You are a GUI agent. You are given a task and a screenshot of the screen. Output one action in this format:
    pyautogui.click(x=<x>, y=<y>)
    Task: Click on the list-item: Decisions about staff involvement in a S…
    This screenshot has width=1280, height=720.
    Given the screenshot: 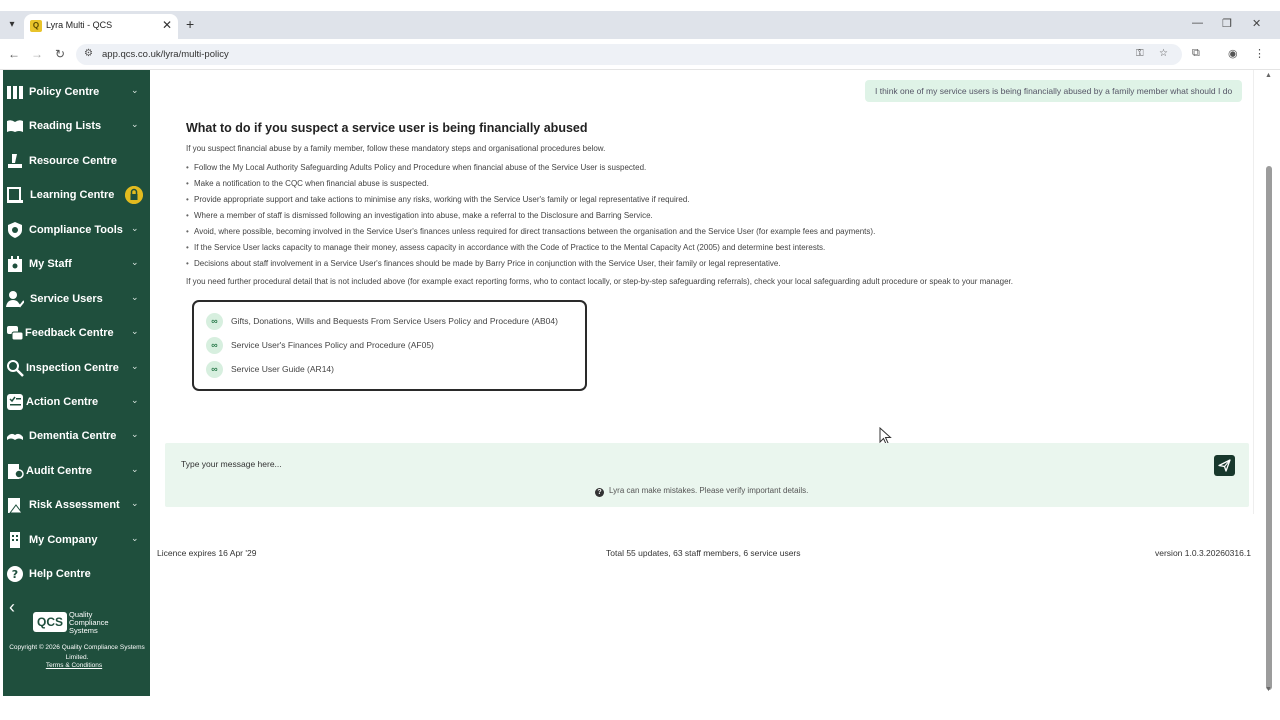 What is the action you would take?
    pyautogui.click(x=716, y=264)
    